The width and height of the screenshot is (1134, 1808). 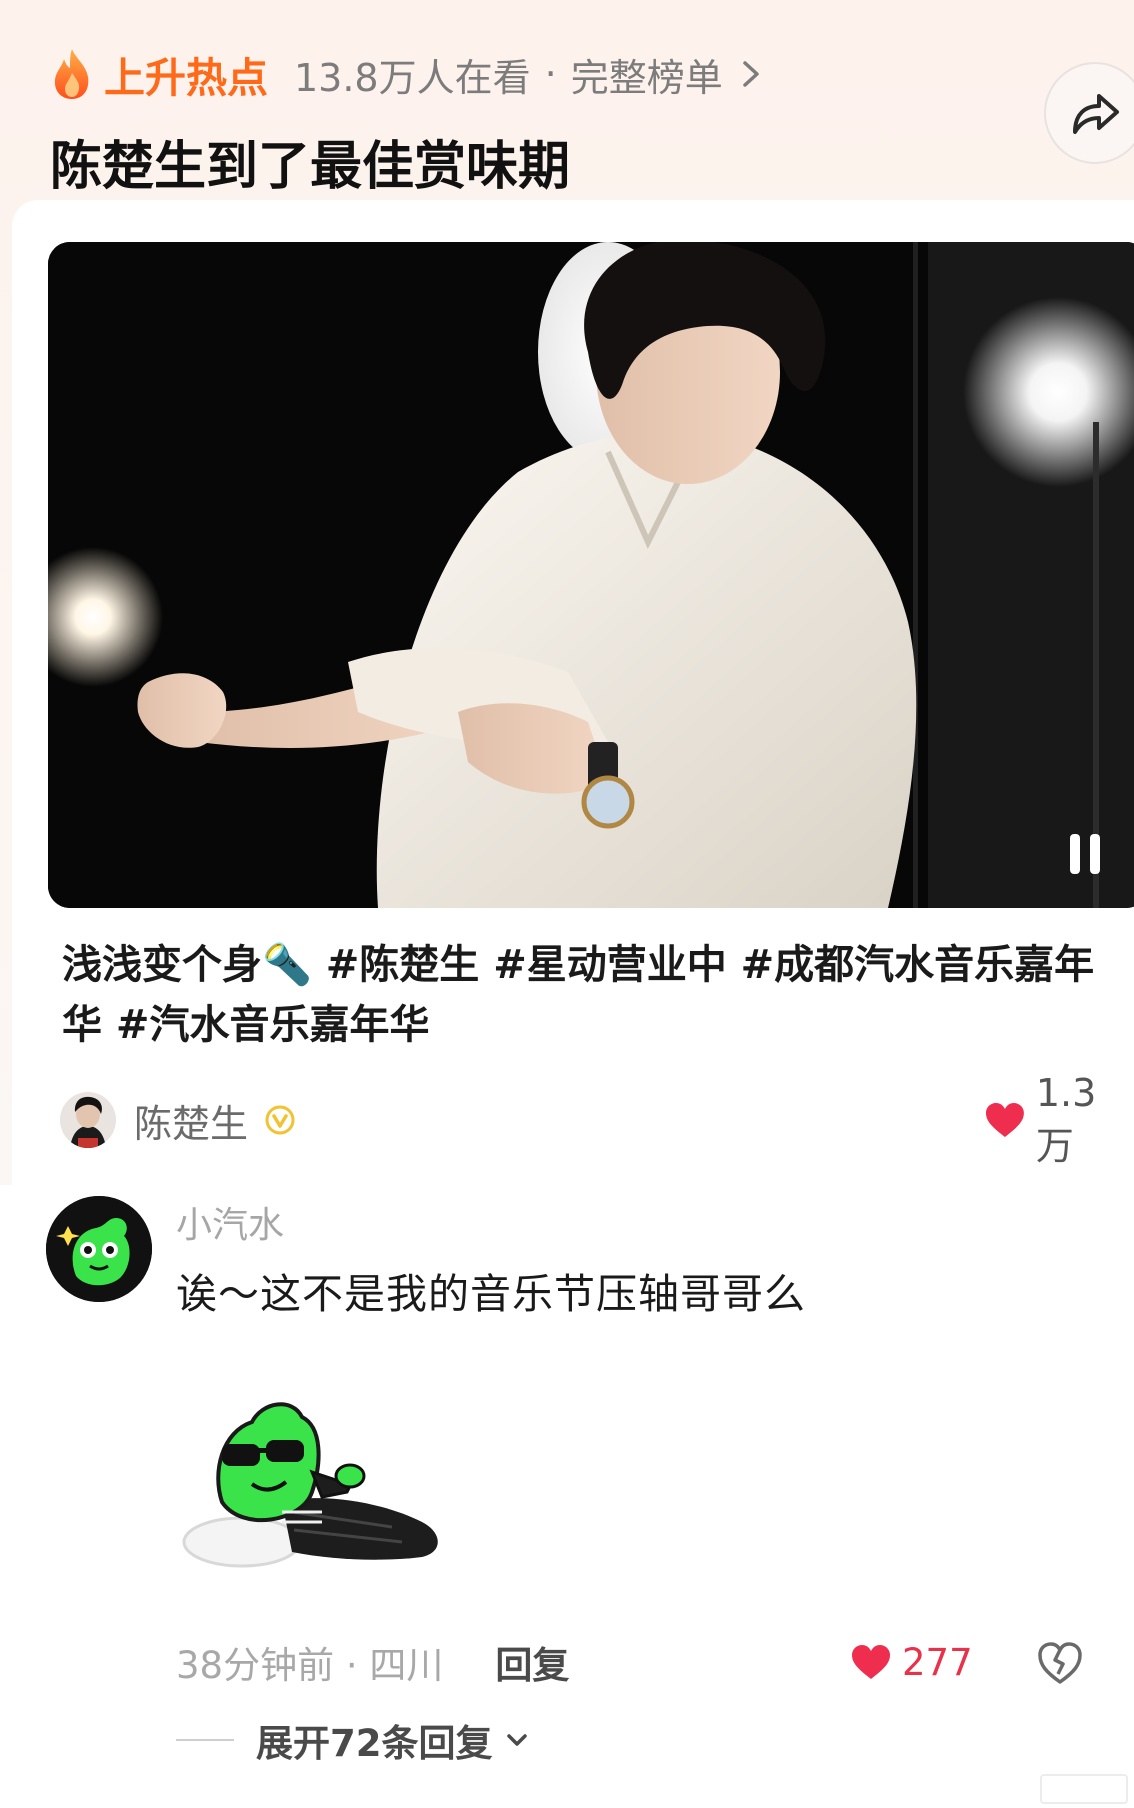 What do you see at coordinates (280, 1120) in the screenshot?
I see `verified-badge-icon` at bounding box center [280, 1120].